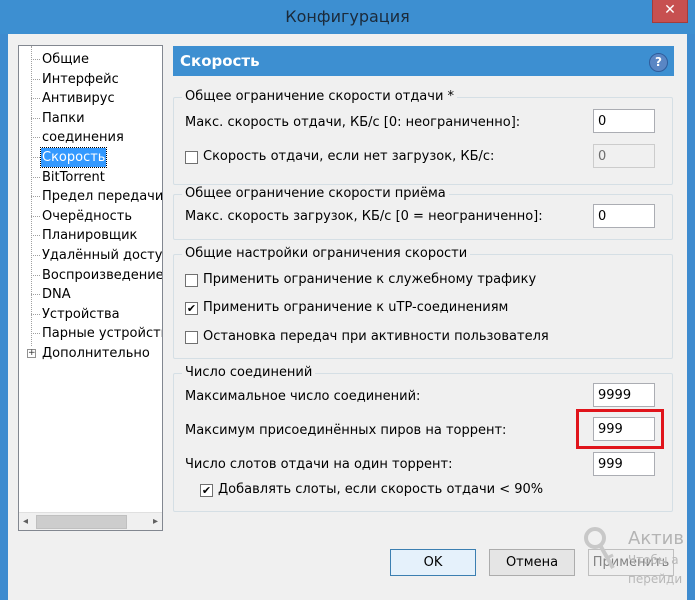 Image resolution: width=695 pixels, height=600 pixels. Describe the element at coordinates (81, 522) in the screenshot. I see `scrollbar-thumb` at that location.